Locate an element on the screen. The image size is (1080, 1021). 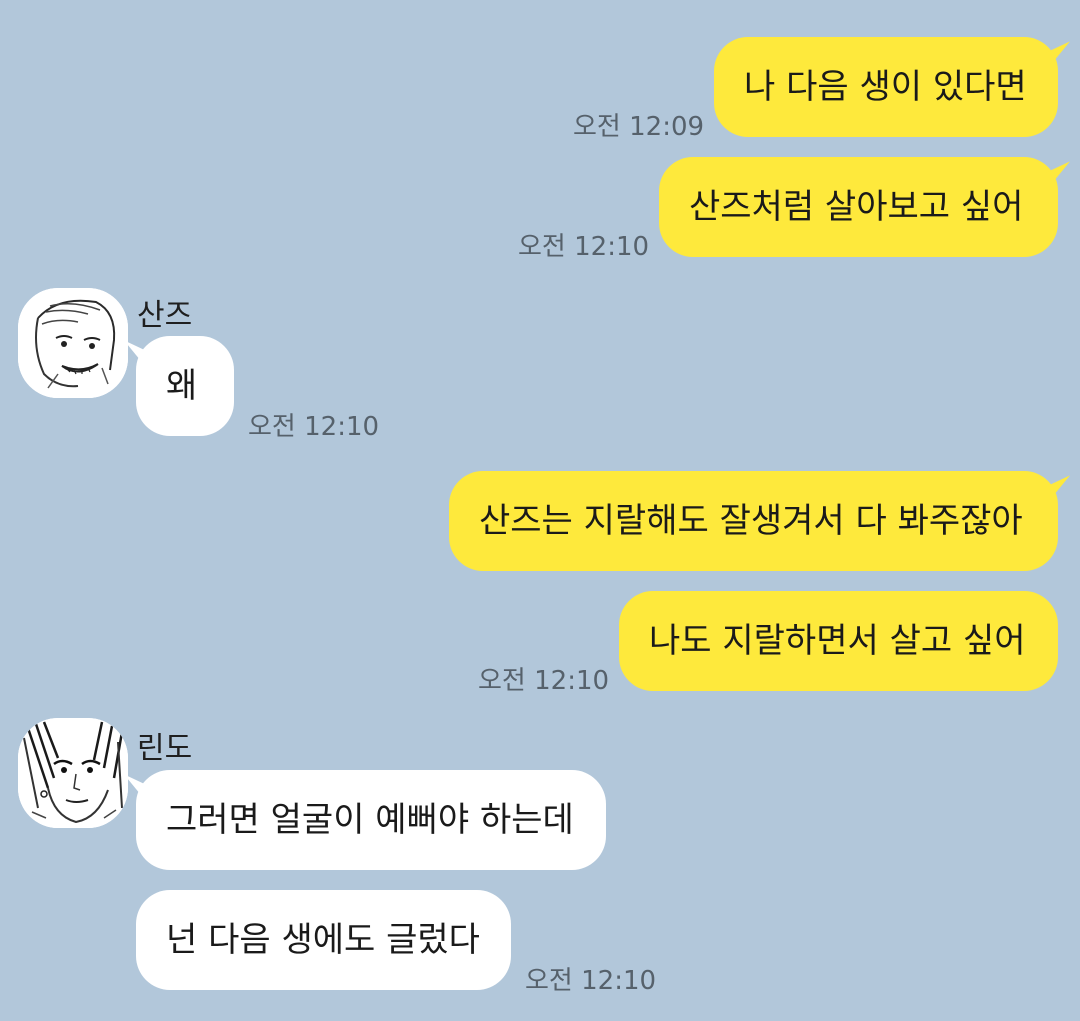
their-message-bubble: 그러면 얼굴이 예뻐야 하는데 is located at coordinates (371, 820).